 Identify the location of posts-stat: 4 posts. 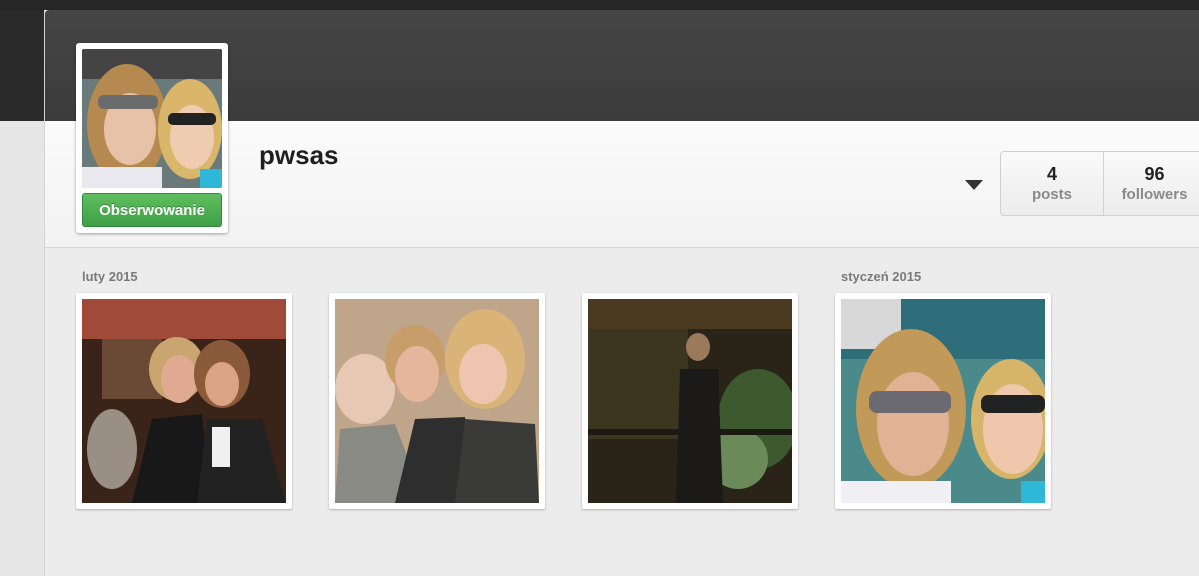
(1052, 183).